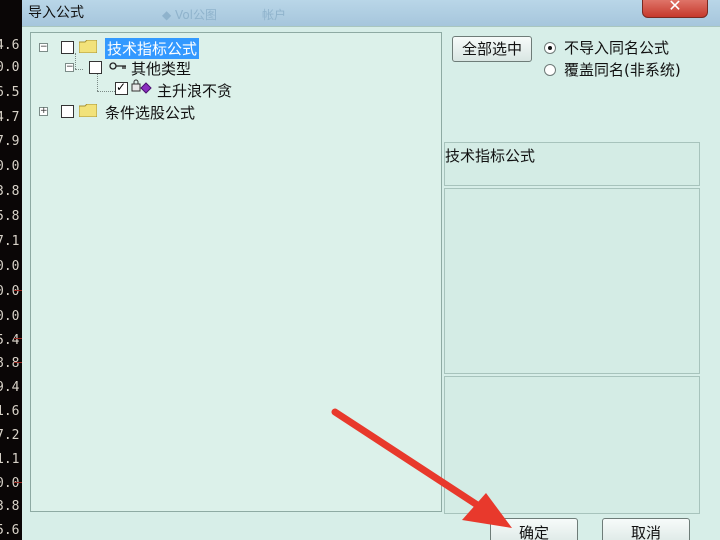  Describe the element at coordinates (572, 164) in the screenshot. I see `formula-type-box: 技术指标公式` at that location.